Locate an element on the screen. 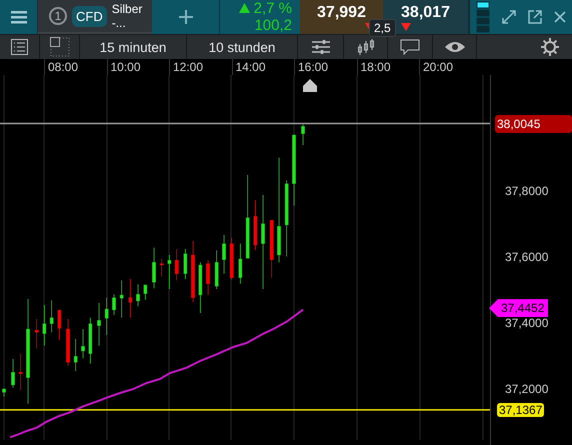 The image size is (572, 445). close-icon is located at coordinates (560, 17).